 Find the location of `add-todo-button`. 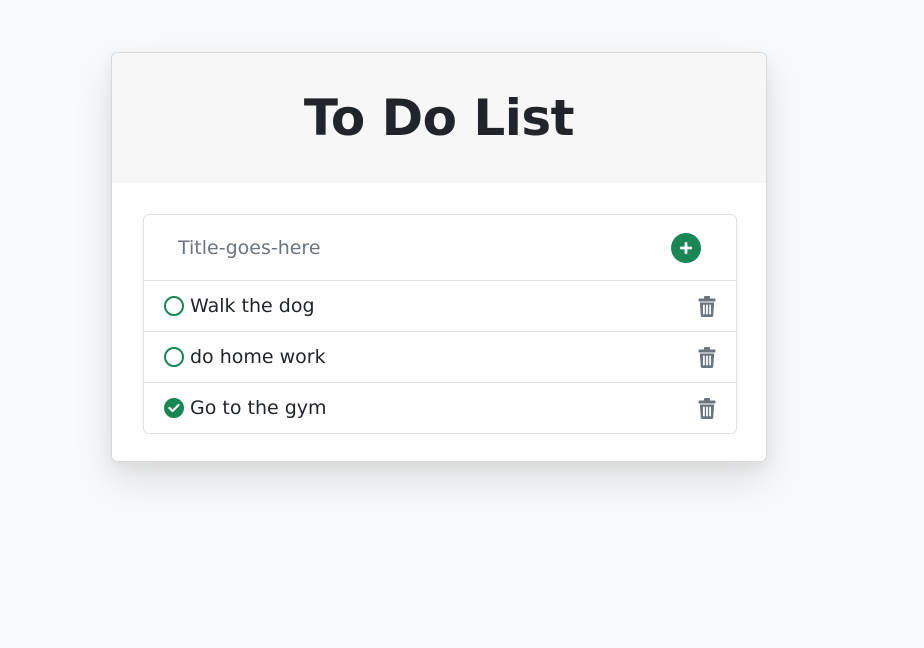

add-todo-button is located at coordinates (686, 247).